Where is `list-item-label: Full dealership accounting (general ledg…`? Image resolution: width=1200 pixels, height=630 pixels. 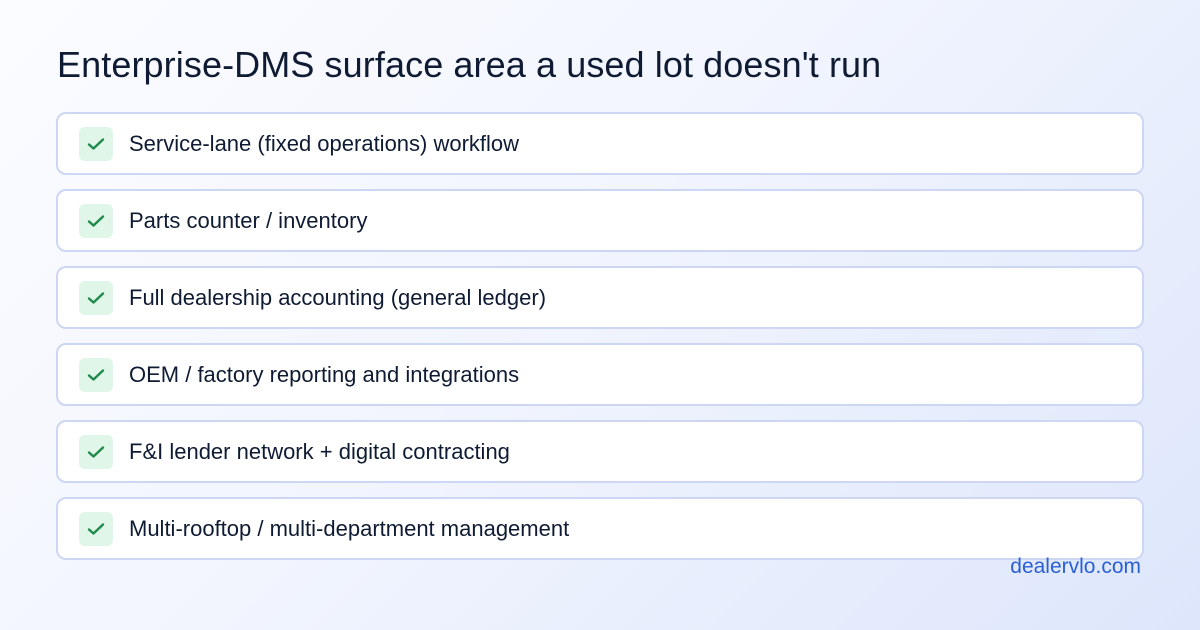 list-item-label: Full dealership accounting (general ledg… is located at coordinates (338, 297).